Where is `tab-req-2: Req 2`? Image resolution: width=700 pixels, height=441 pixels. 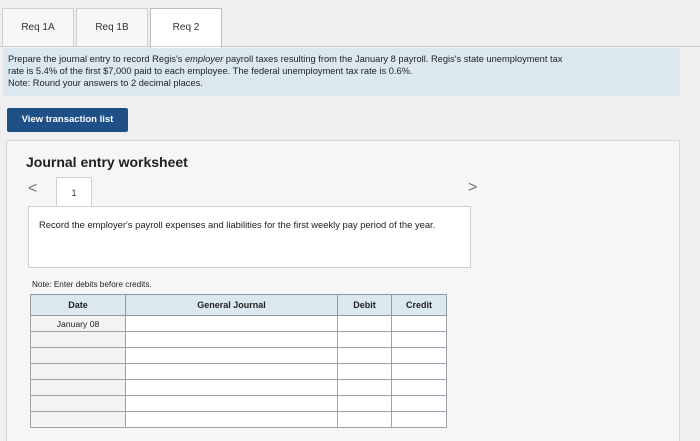 tab-req-2: Req 2 is located at coordinates (186, 28).